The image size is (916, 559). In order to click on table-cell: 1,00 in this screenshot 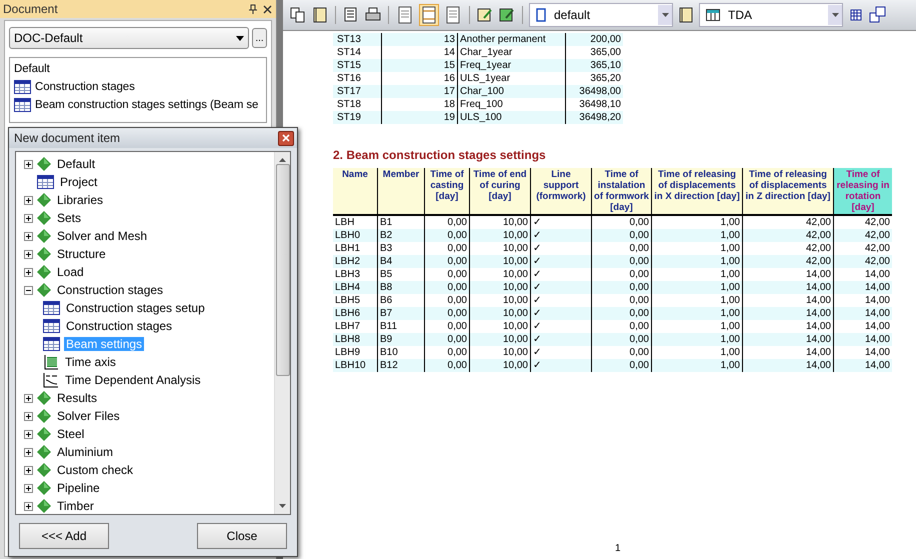, I will do `click(697, 365)`.